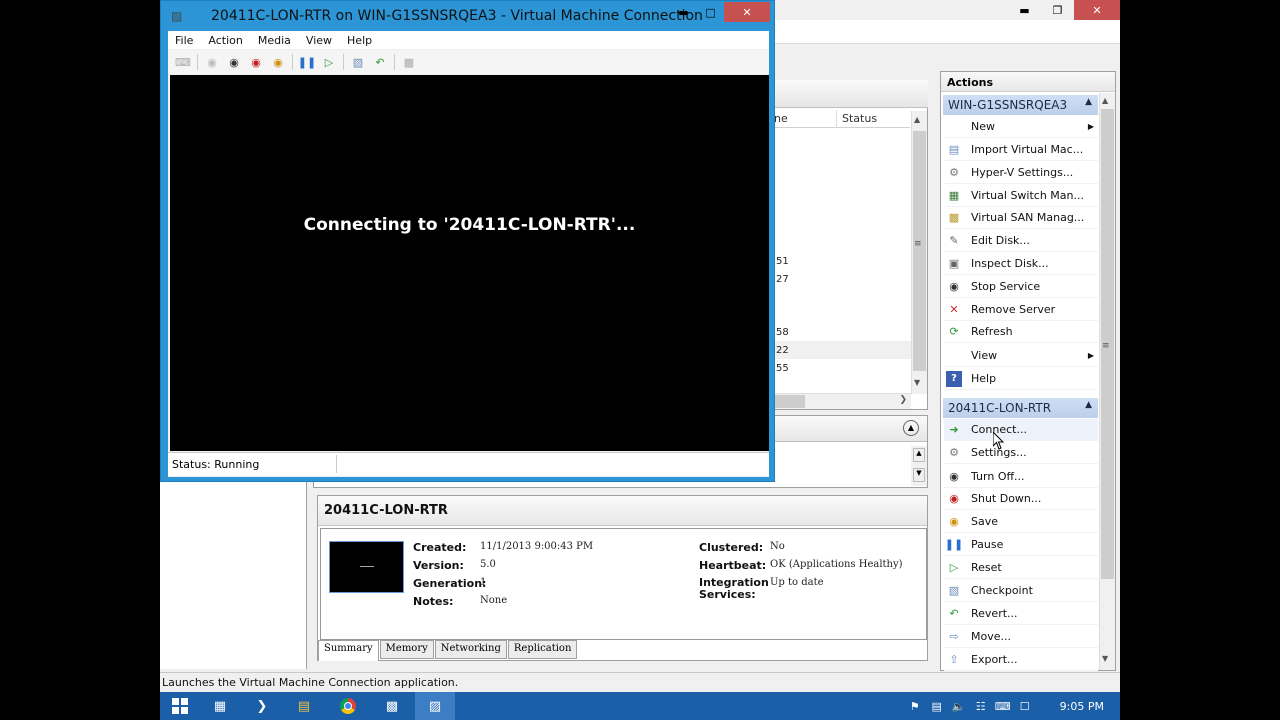 Image resolution: width=1280 pixels, height=720 pixels. What do you see at coordinates (225, 40) in the screenshot?
I see `menu-action: Action` at bounding box center [225, 40].